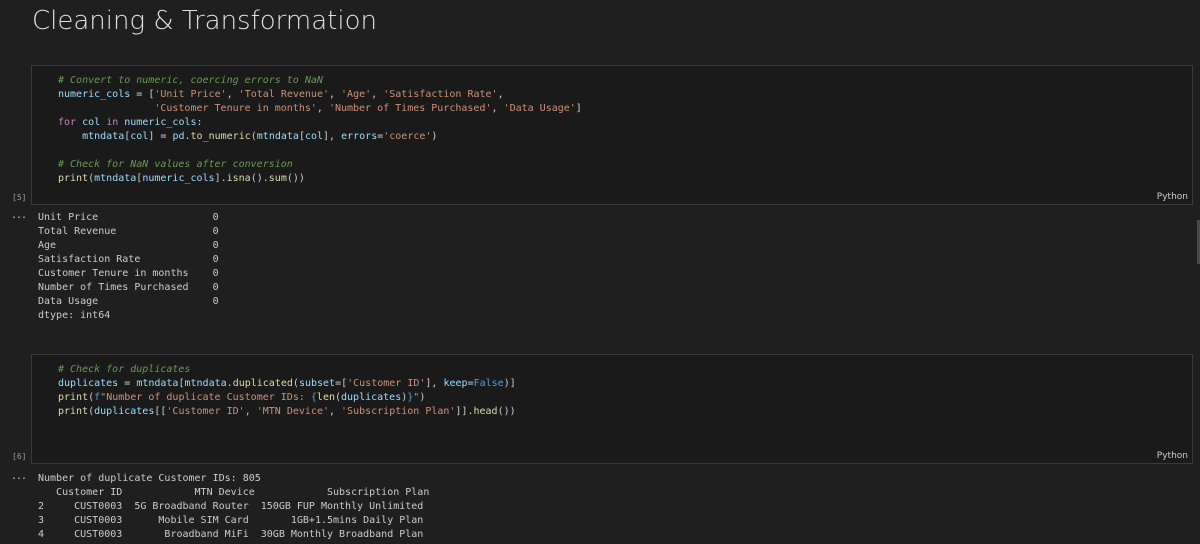 This screenshot has height=544, width=1200. What do you see at coordinates (128, 287) in the screenshot?
I see `output-line: Number of Times Purchased 0` at bounding box center [128, 287].